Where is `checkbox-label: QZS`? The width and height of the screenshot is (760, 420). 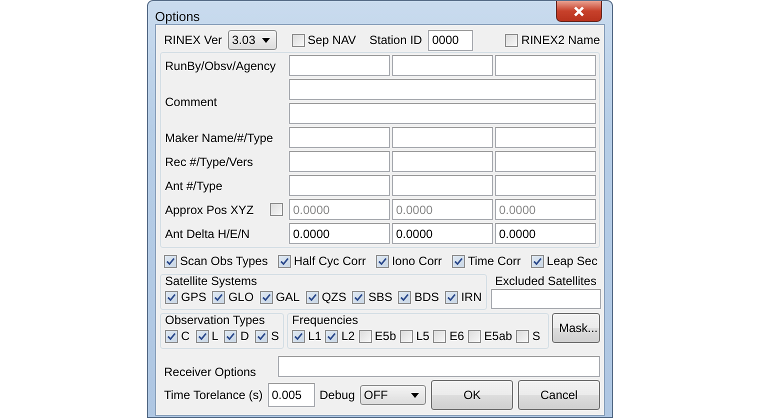 checkbox-label: QZS is located at coordinates (334, 297).